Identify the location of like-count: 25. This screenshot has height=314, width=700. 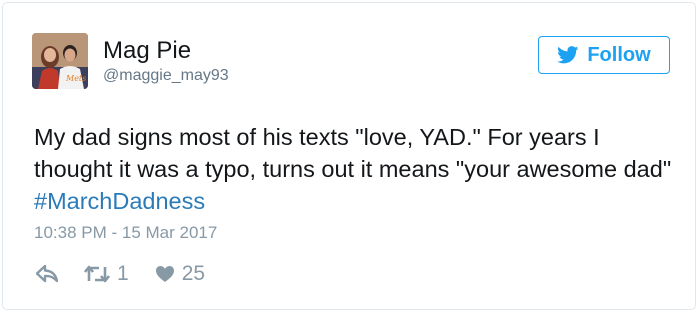
(193, 273).